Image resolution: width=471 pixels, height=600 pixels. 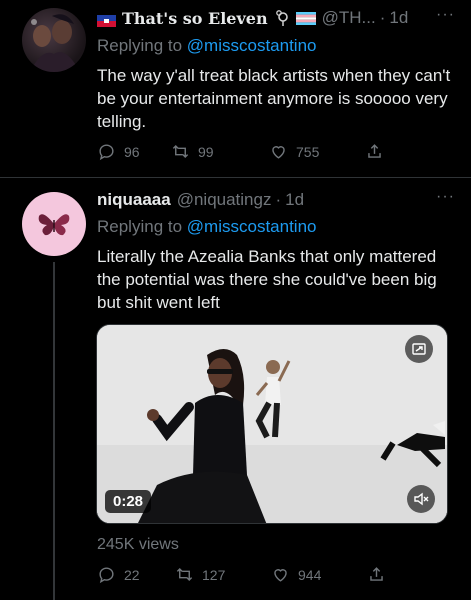 What do you see at coordinates (132, 574) in the screenshot?
I see `reply-count: 22` at bounding box center [132, 574].